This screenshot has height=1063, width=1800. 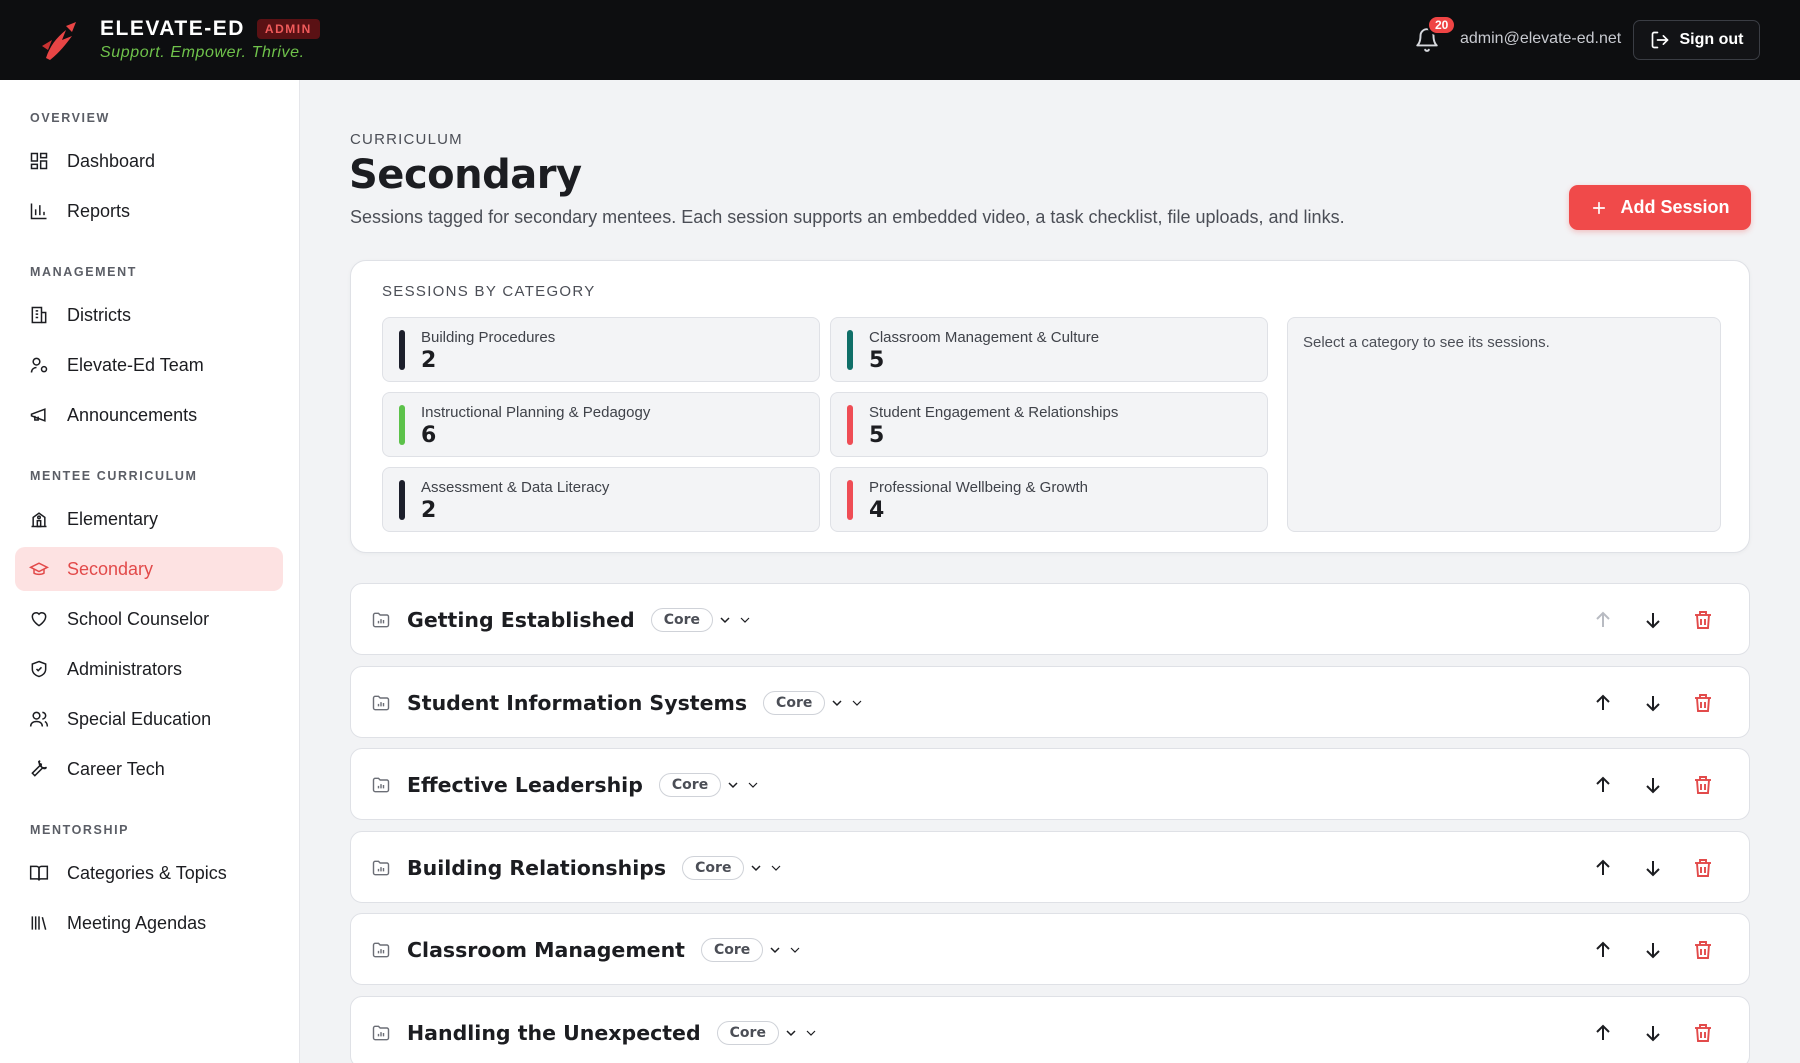 What do you see at coordinates (149, 415) in the screenshot?
I see `sidebar-item-announcements: Announcements` at bounding box center [149, 415].